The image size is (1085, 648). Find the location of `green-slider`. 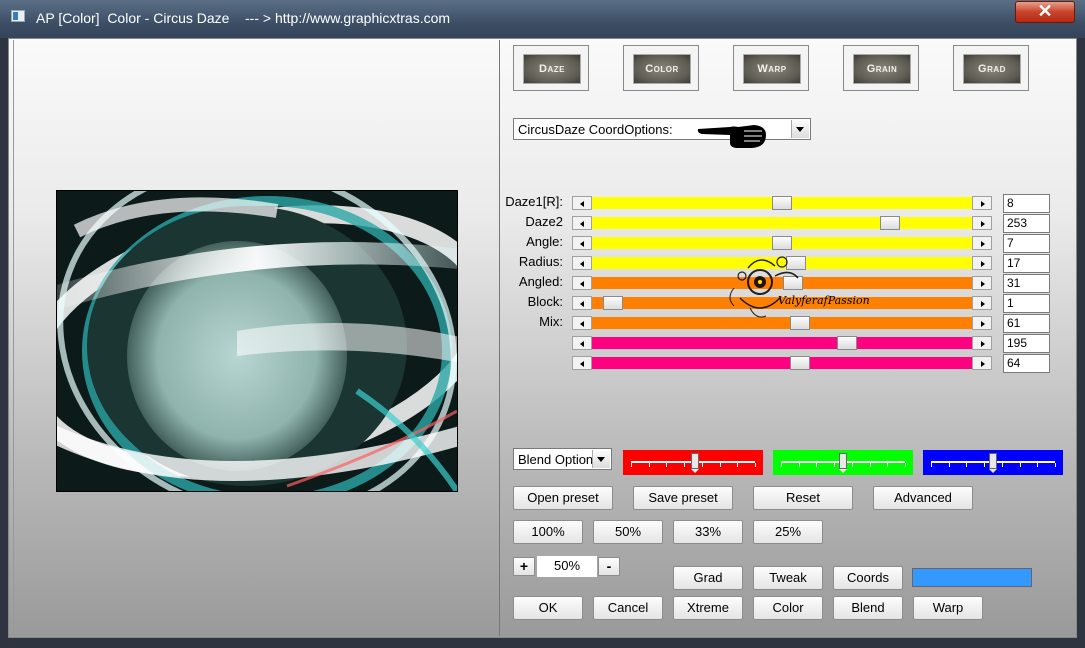

green-slider is located at coordinates (843, 462).